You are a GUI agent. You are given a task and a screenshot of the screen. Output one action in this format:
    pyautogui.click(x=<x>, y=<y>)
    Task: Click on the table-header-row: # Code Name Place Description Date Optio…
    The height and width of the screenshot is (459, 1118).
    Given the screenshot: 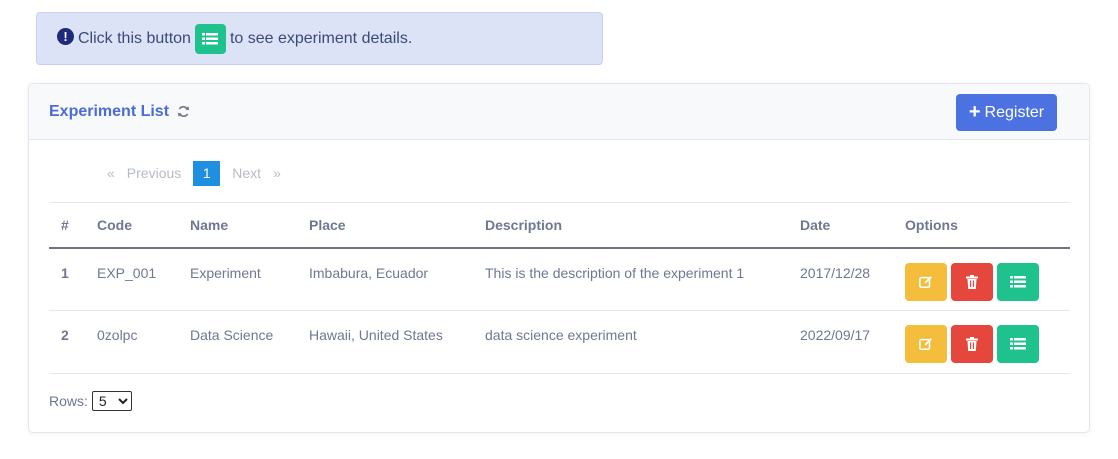 What is the action you would take?
    pyautogui.click(x=559, y=225)
    